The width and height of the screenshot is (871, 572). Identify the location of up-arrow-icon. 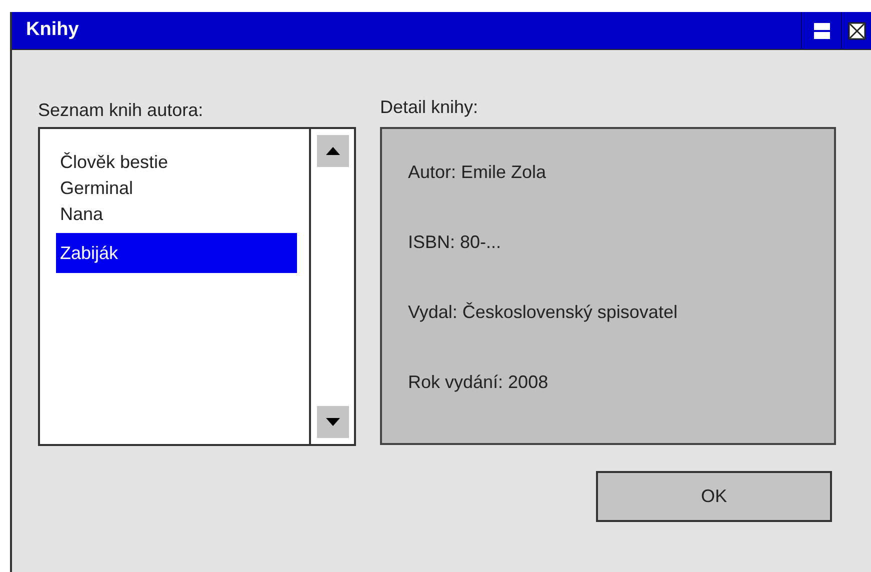
(333, 151).